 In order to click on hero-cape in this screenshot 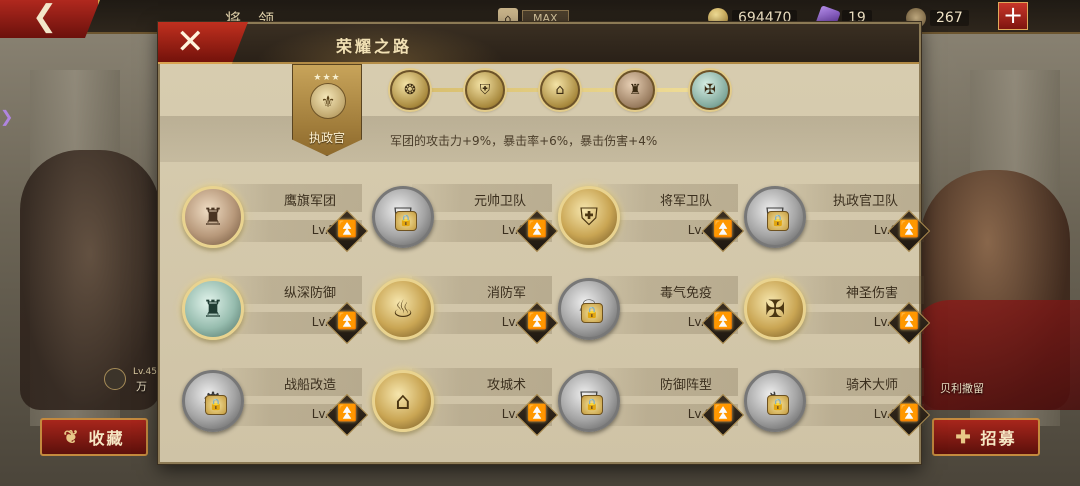, I will do `click(995, 355)`.